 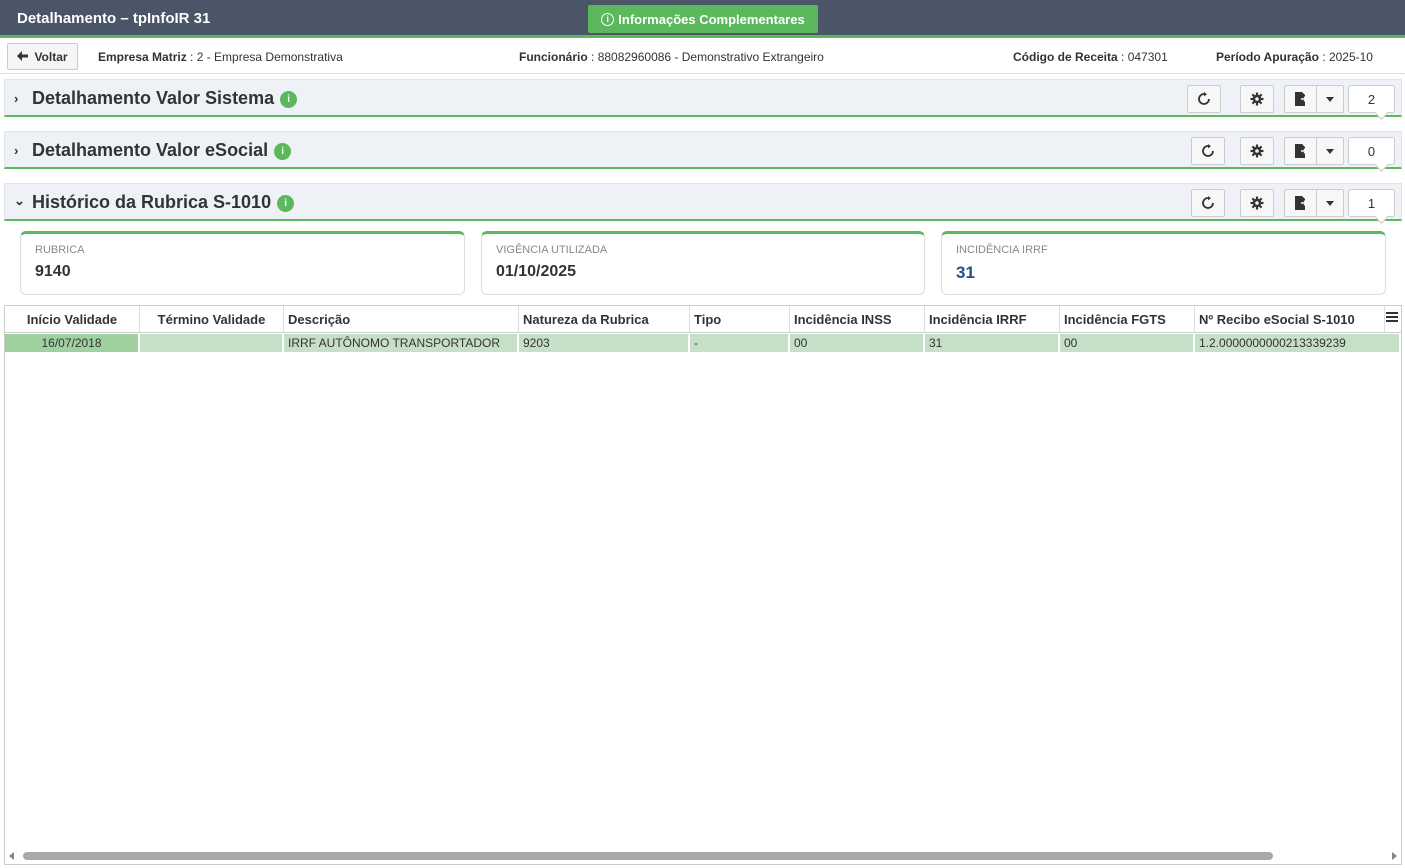 I want to click on card-value: 9140, so click(x=53, y=271).